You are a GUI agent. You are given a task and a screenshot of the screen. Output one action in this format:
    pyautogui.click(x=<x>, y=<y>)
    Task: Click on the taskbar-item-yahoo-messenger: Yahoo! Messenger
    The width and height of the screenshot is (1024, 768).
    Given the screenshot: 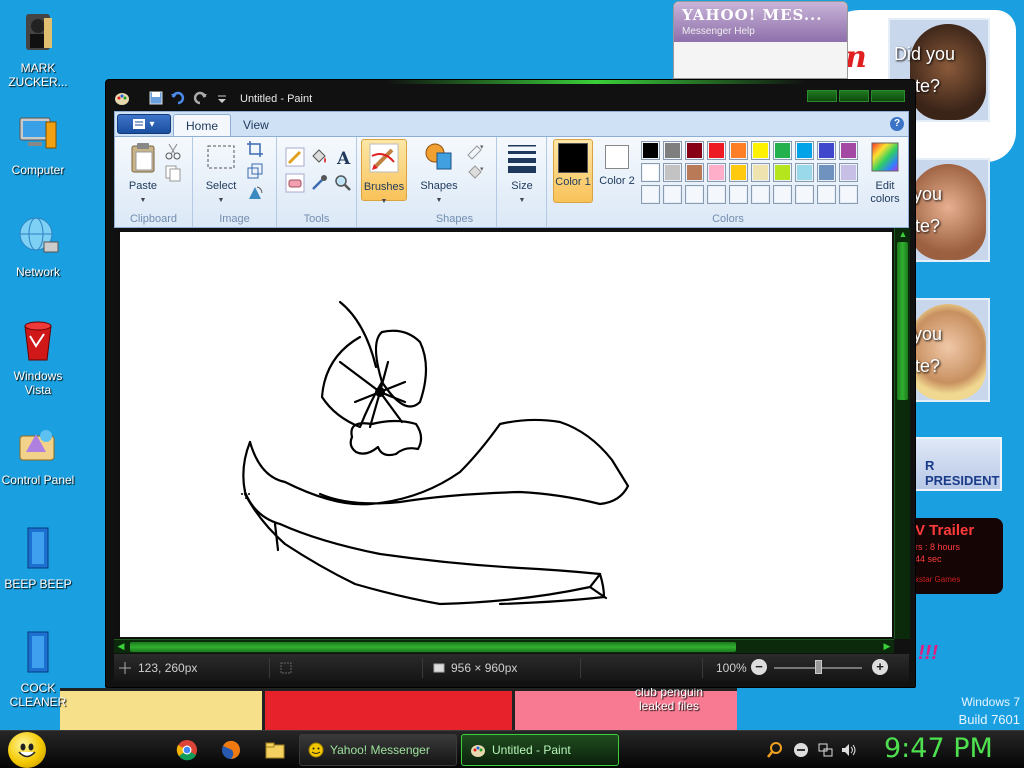 What is the action you would take?
    pyautogui.click(x=378, y=750)
    